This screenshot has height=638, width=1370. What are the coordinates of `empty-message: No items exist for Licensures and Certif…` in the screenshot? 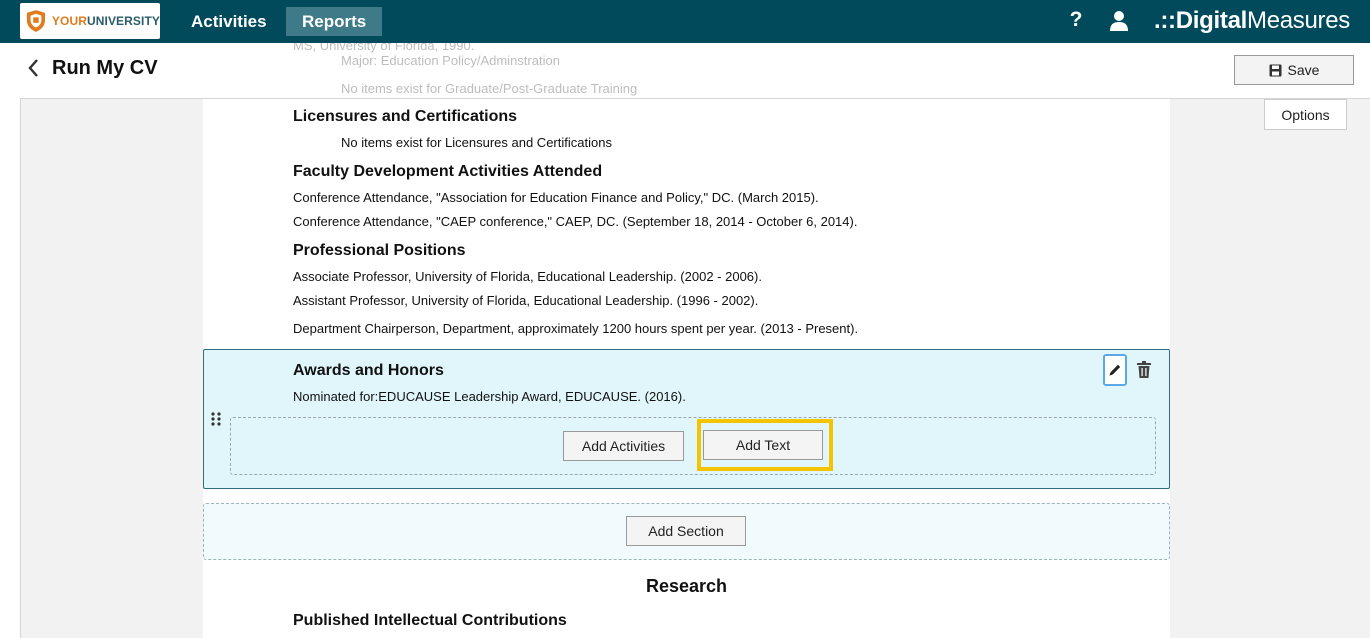 It's located at (476, 142).